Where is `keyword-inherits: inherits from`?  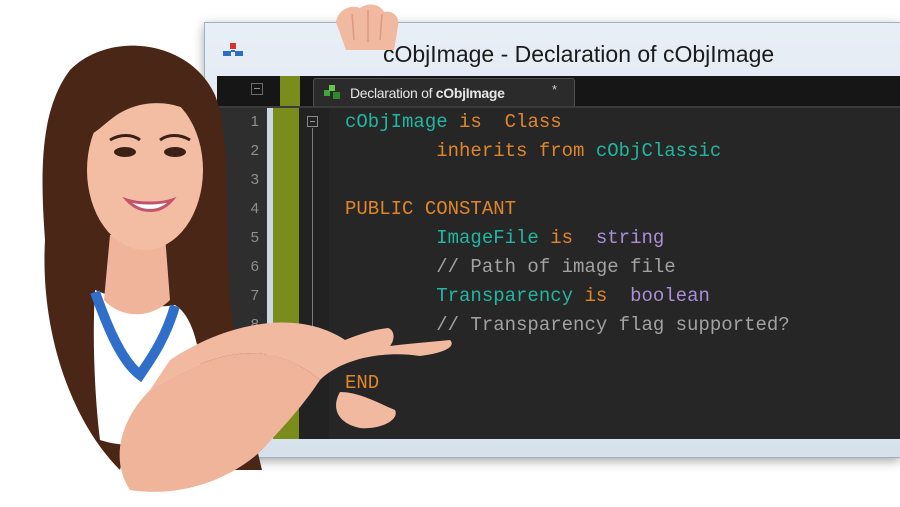
keyword-inherits: inherits from is located at coordinates (510, 151).